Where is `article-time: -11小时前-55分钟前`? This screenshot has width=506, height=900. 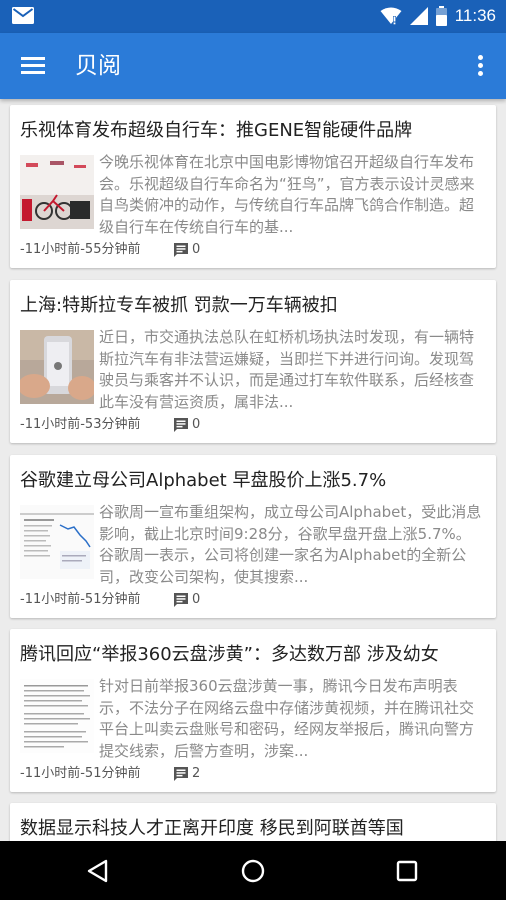 article-time: -11小时前-55分钟前 is located at coordinates (80, 249).